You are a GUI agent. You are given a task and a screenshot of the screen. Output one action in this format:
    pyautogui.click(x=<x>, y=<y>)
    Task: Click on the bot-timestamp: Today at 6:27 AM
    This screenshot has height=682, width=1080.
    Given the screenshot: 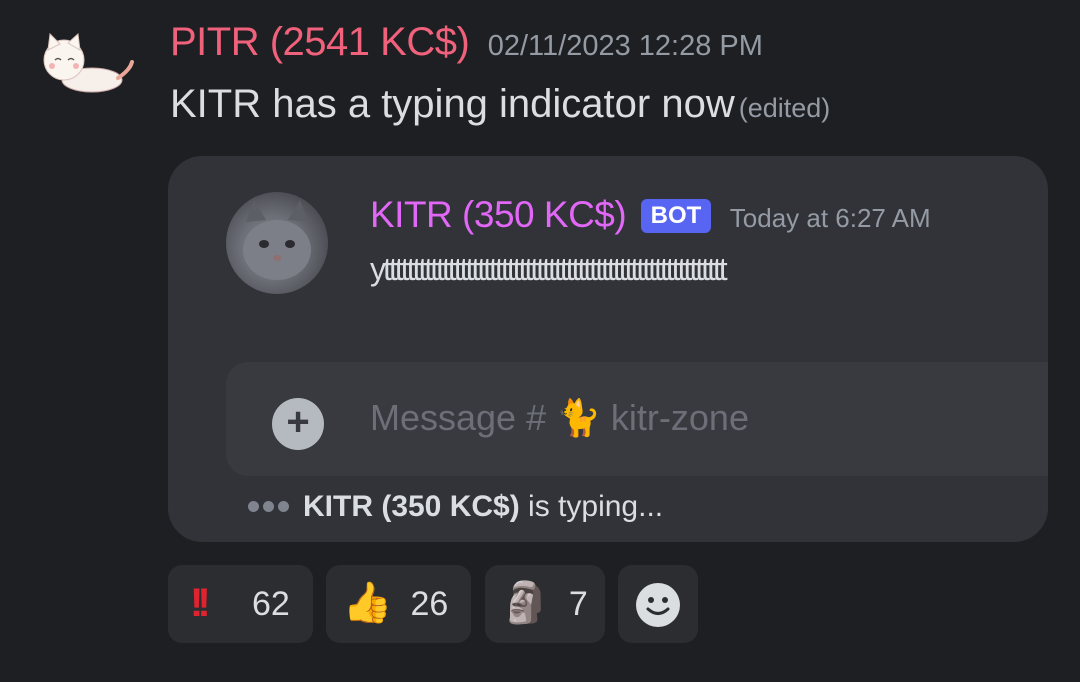 What is the action you would take?
    pyautogui.click(x=830, y=218)
    